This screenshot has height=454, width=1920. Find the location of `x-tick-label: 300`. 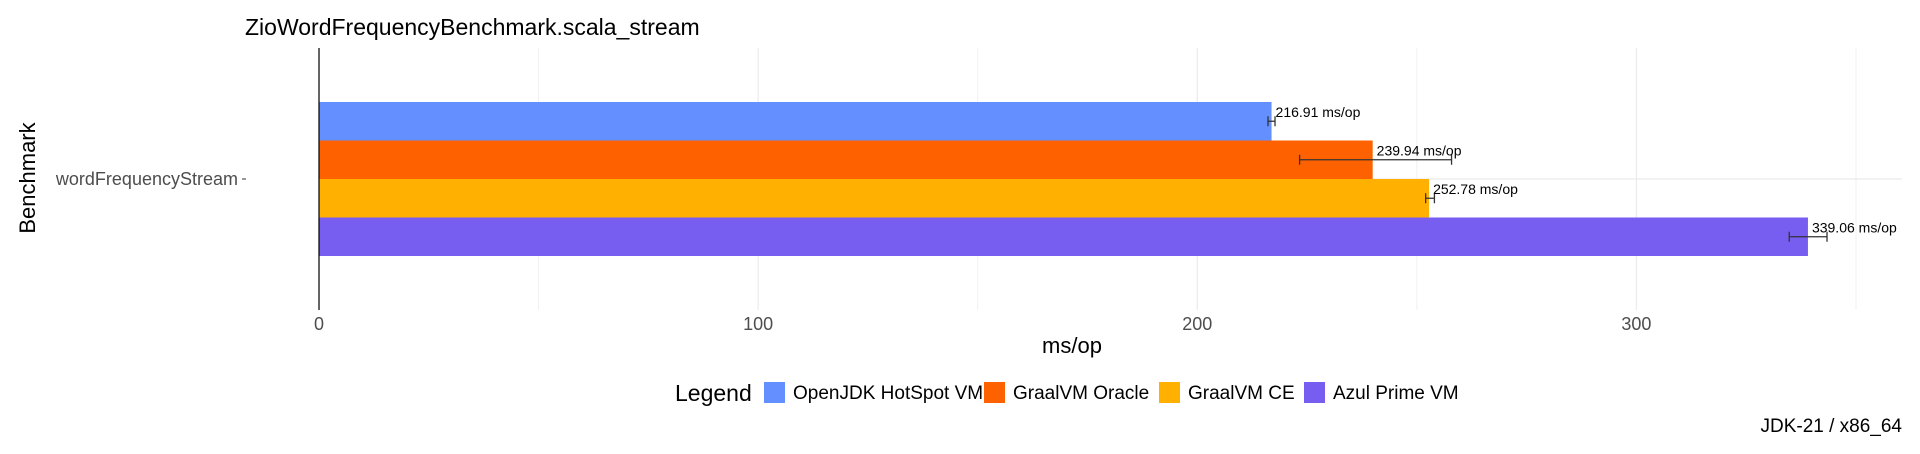

x-tick-label: 300 is located at coordinates (1636, 324).